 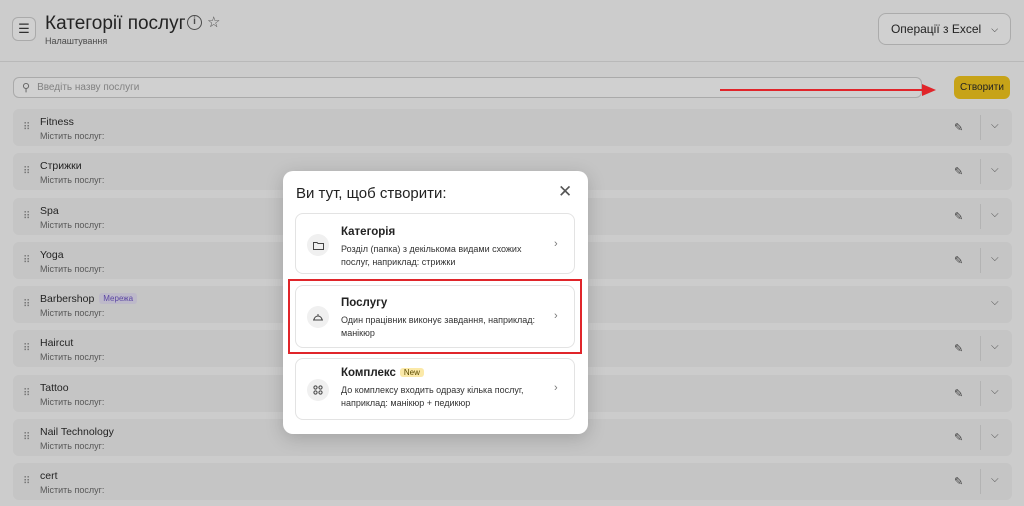 What do you see at coordinates (929, 90) in the screenshot?
I see `annotation-arrow-head` at bounding box center [929, 90].